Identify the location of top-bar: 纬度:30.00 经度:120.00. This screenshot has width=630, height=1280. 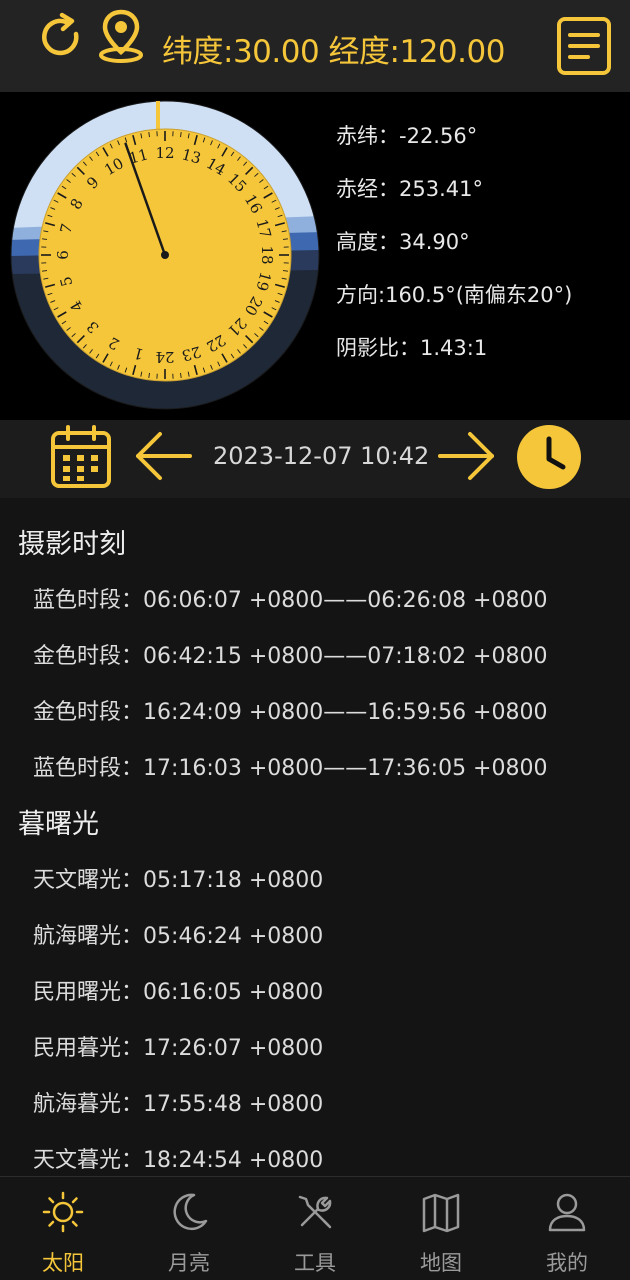
(315, 46).